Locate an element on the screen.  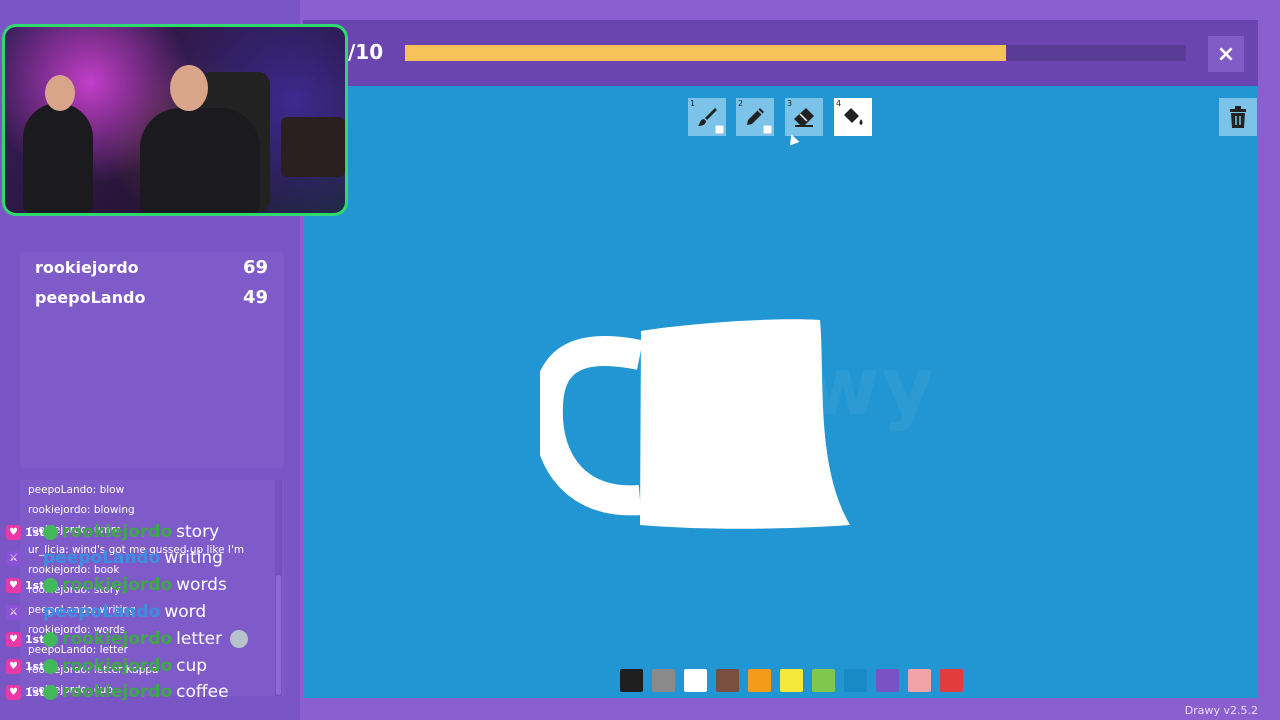
round-counter: /10 is located at coordinates (366, 52).